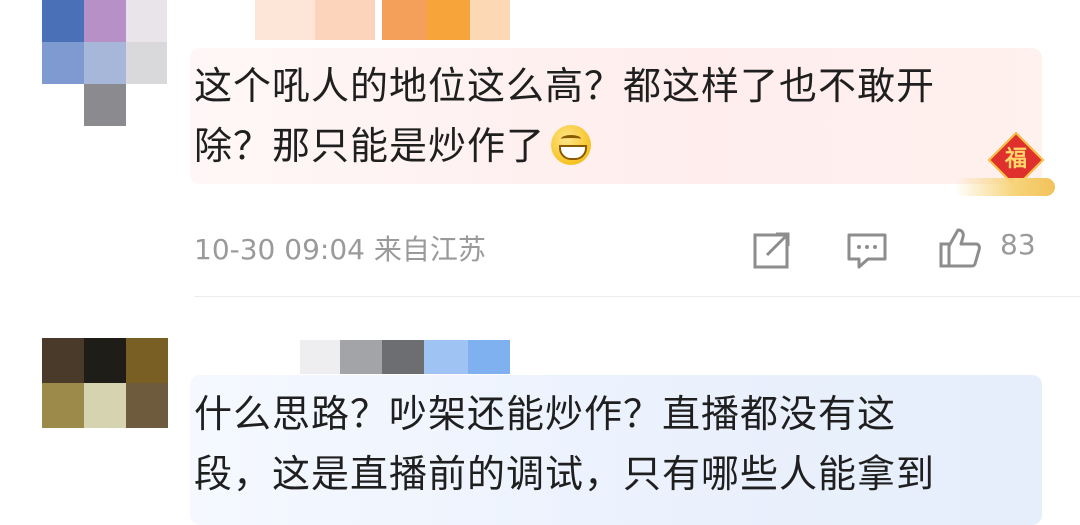  Describe the element at coordinates (960, 248) in the screenshot. I see `like-icon` at that location.